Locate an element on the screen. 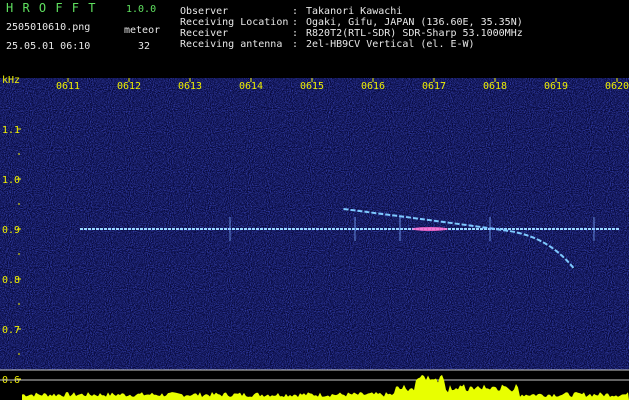  info-value-antenna: 2el-HB9CV Vertical (el. E-W) is located at coordinates (390, 44).